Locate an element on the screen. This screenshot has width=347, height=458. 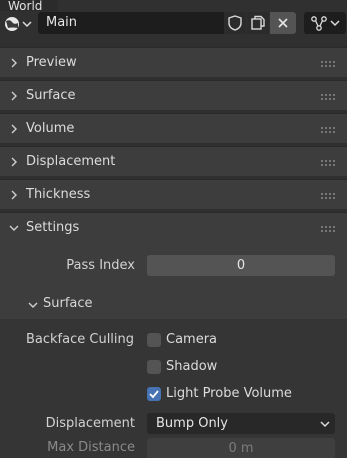
checkmark-icon is located at coordinates (154, 394).